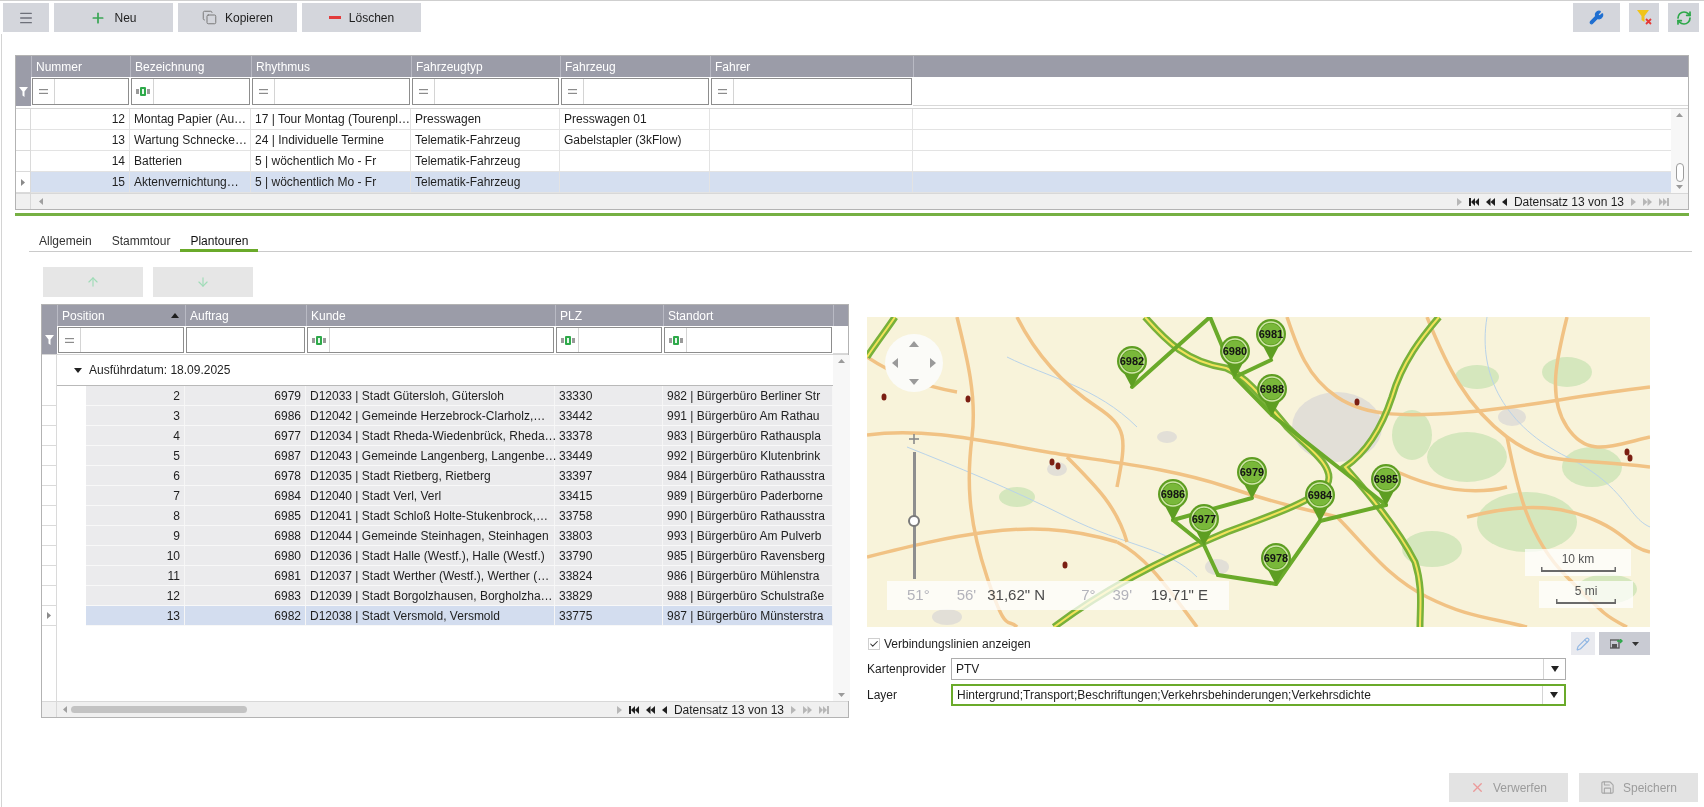 The height and width of the screenshot is (807, 1704). I want to click on table-cell: Presswagen, so click(485, 119).